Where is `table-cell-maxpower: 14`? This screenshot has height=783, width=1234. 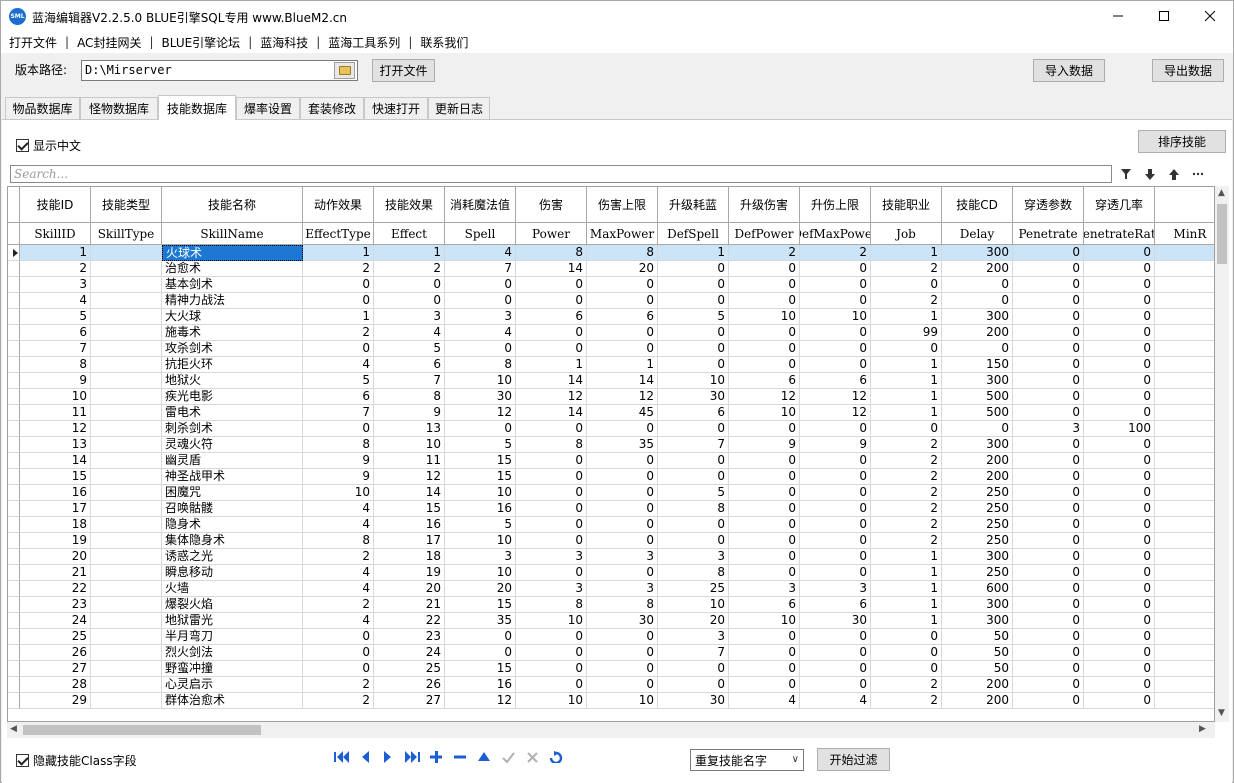 table-cell-maxpower: 14 is located at coordinates (622, 381).